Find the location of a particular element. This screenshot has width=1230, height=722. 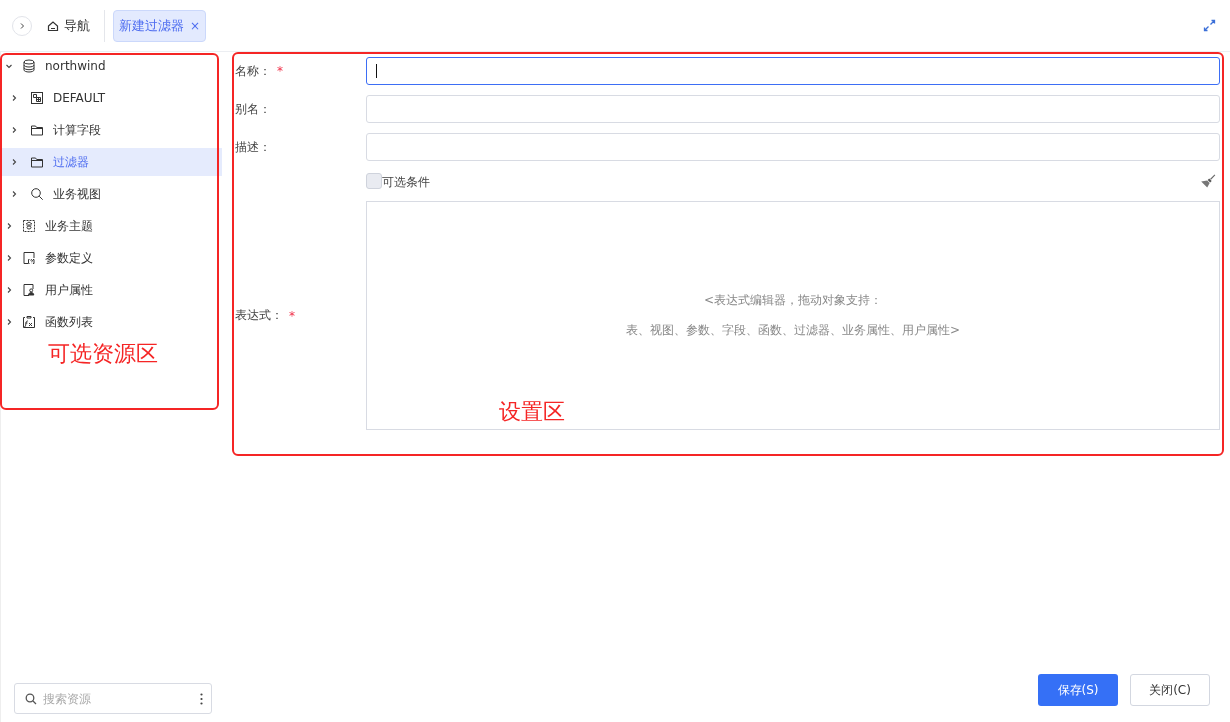

field-label: 描述： is located at coordinates (253, 147).